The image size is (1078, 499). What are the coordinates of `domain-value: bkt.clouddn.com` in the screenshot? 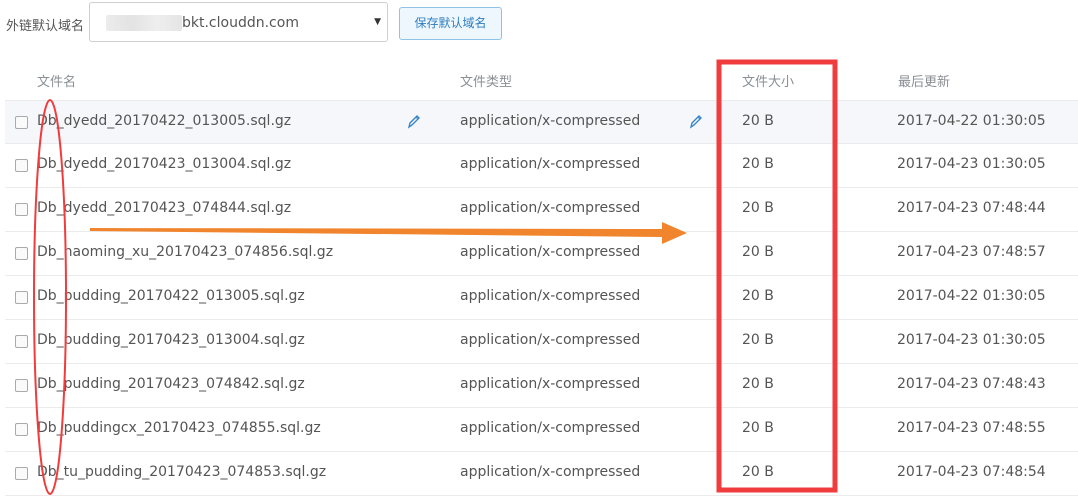 It's located at (240, 23).